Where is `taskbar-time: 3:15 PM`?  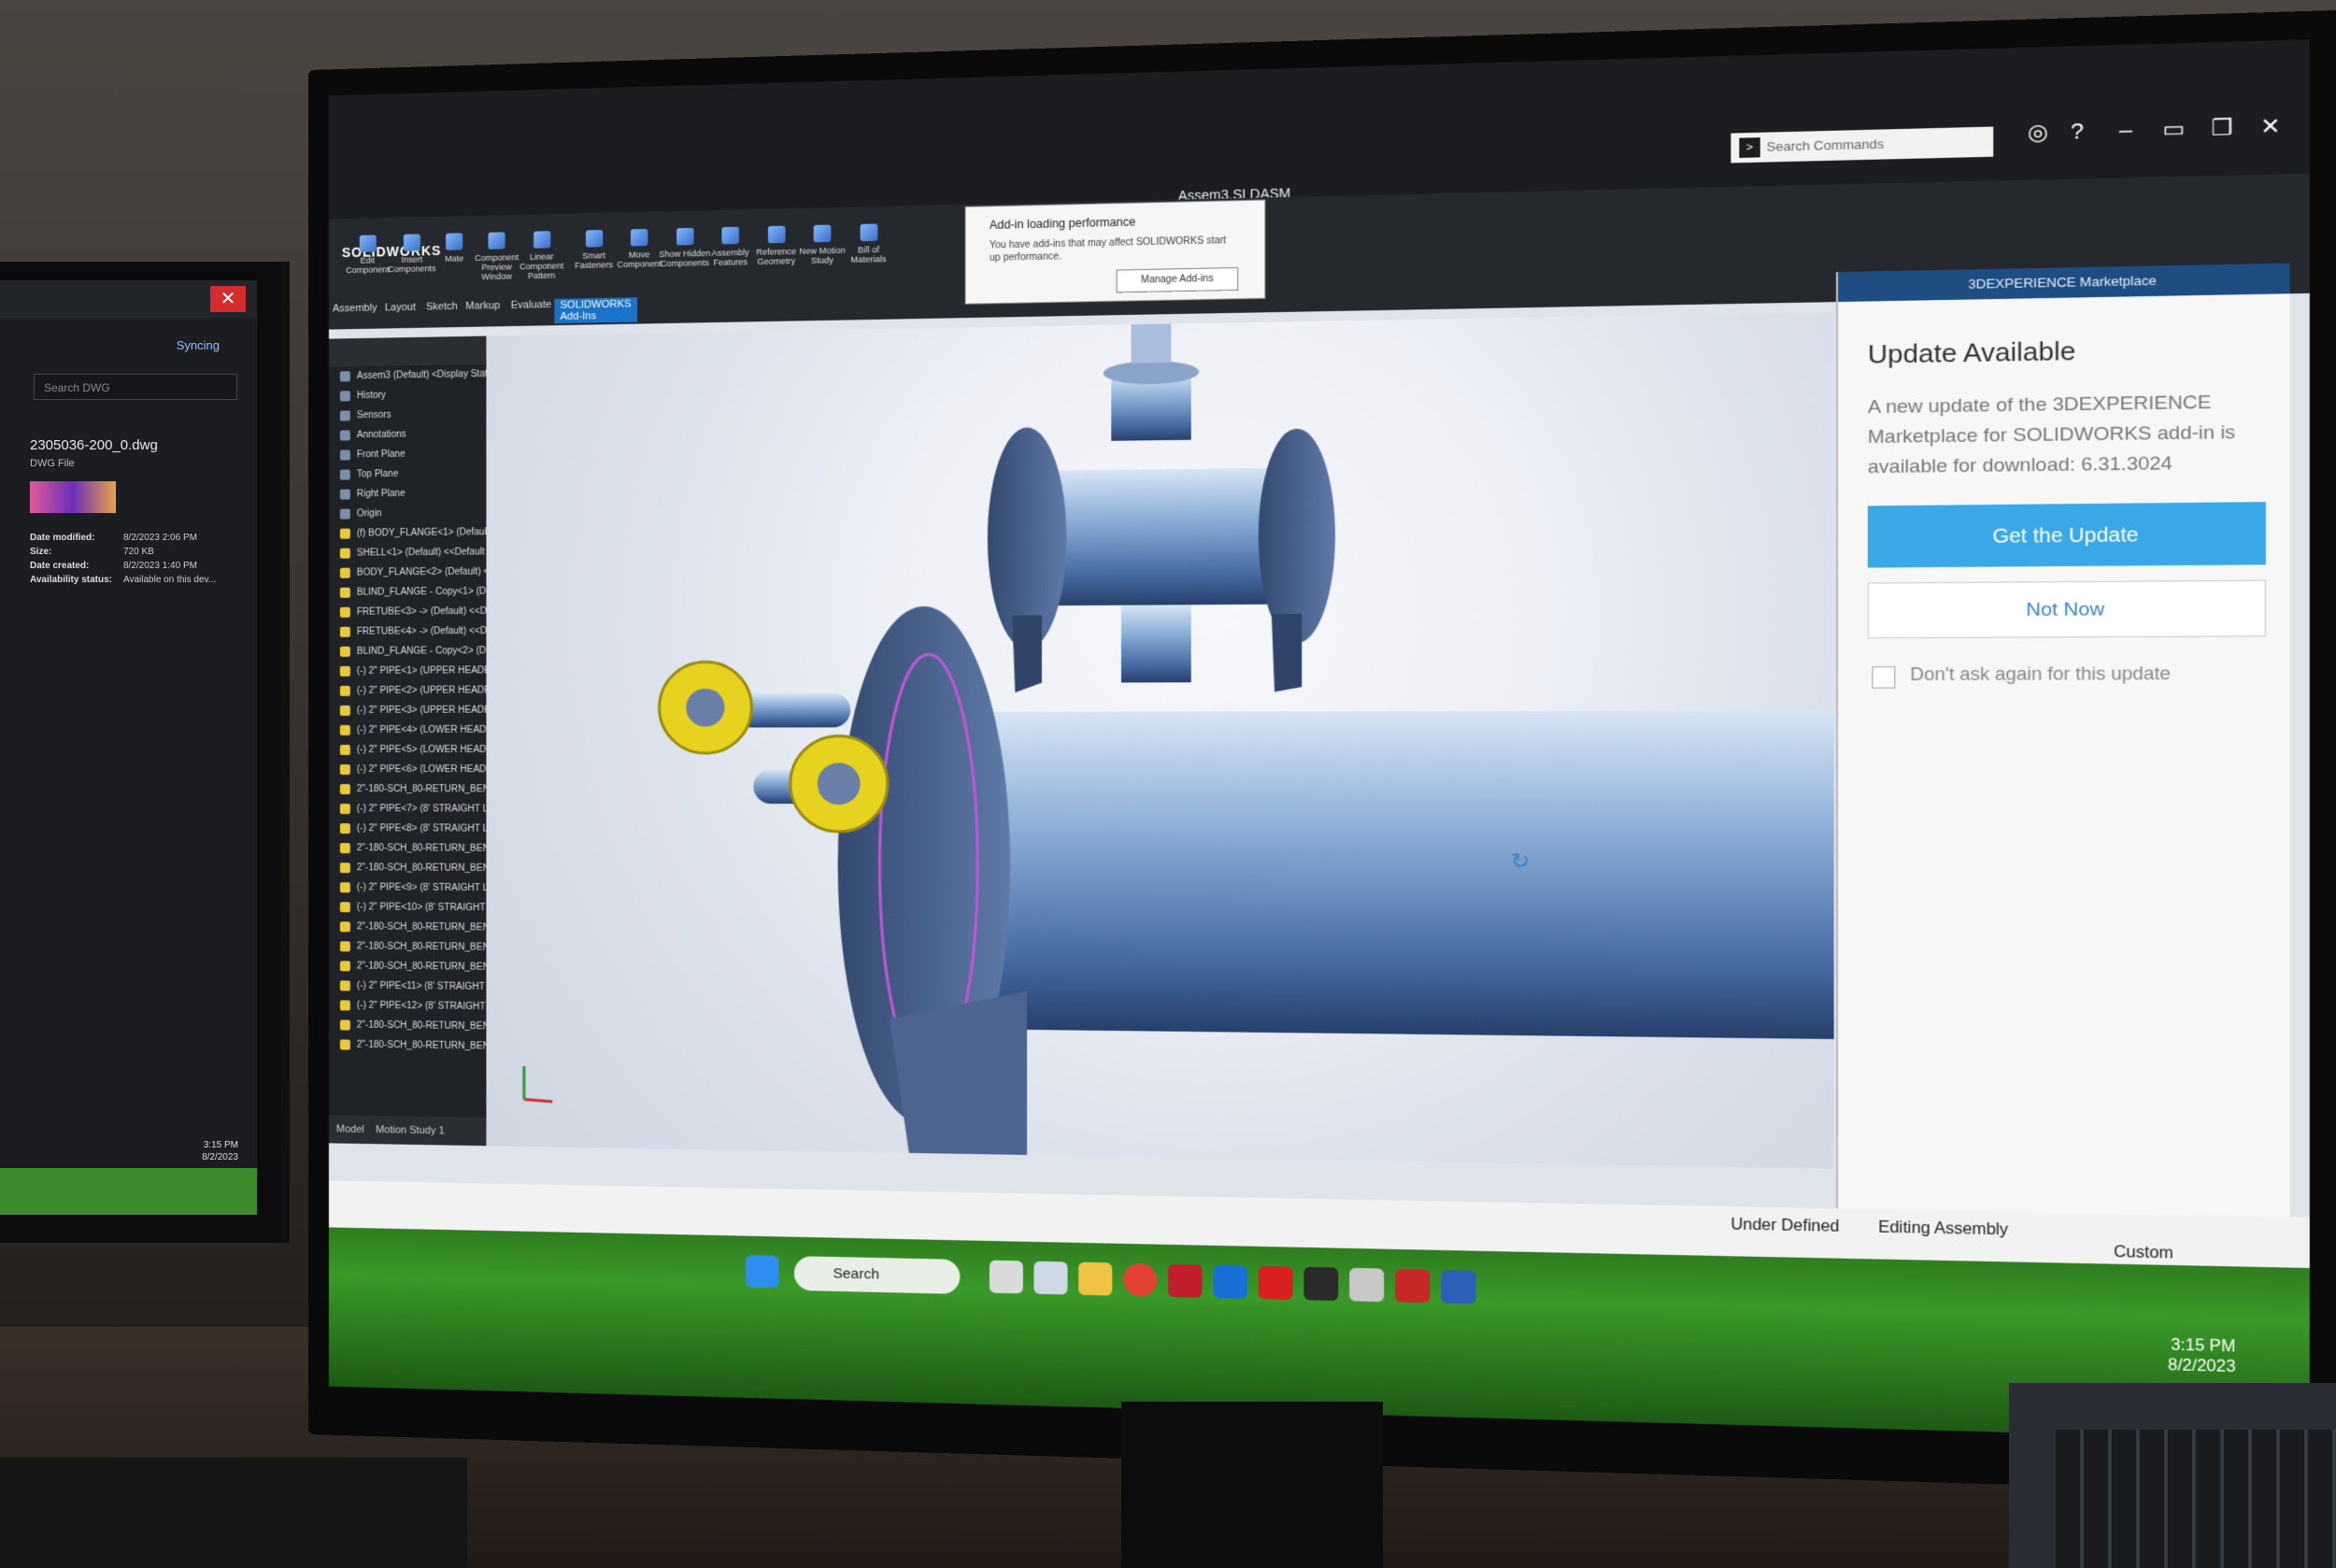 taskbar-time: 3:15 PM is located at coordinates (2202, 1346).